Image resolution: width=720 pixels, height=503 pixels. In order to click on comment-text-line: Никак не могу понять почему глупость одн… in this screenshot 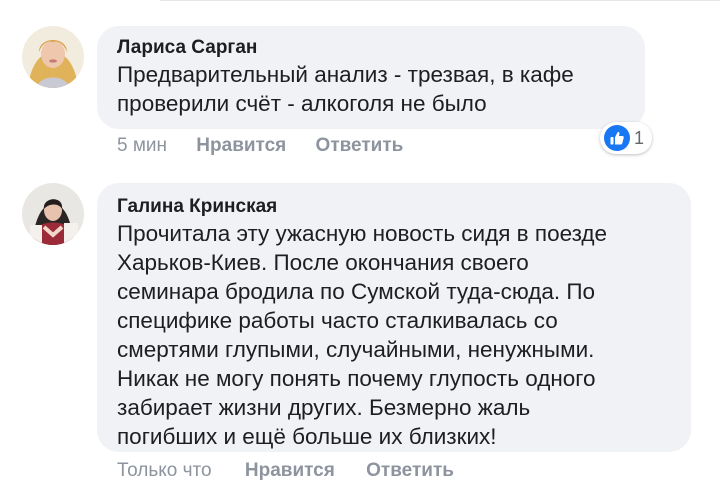, I will do `click(356, 378)`.